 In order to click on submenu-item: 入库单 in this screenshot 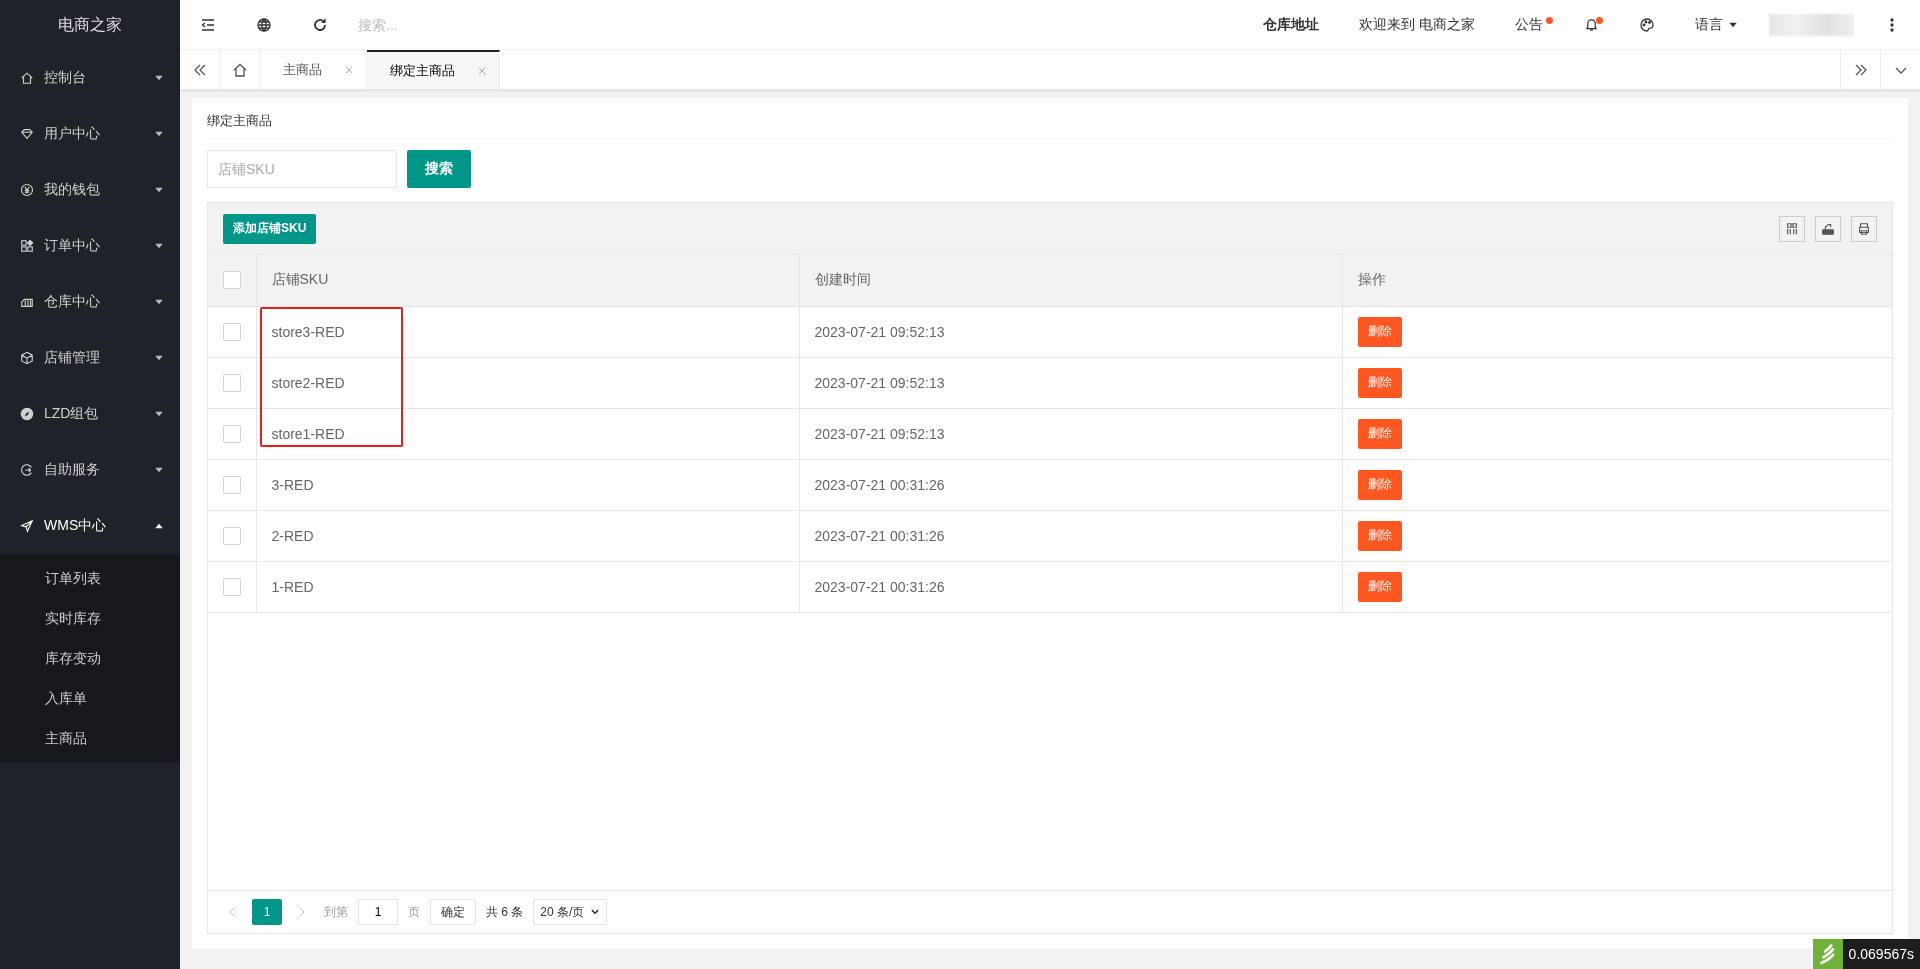, I will do `click(90, 698)`.